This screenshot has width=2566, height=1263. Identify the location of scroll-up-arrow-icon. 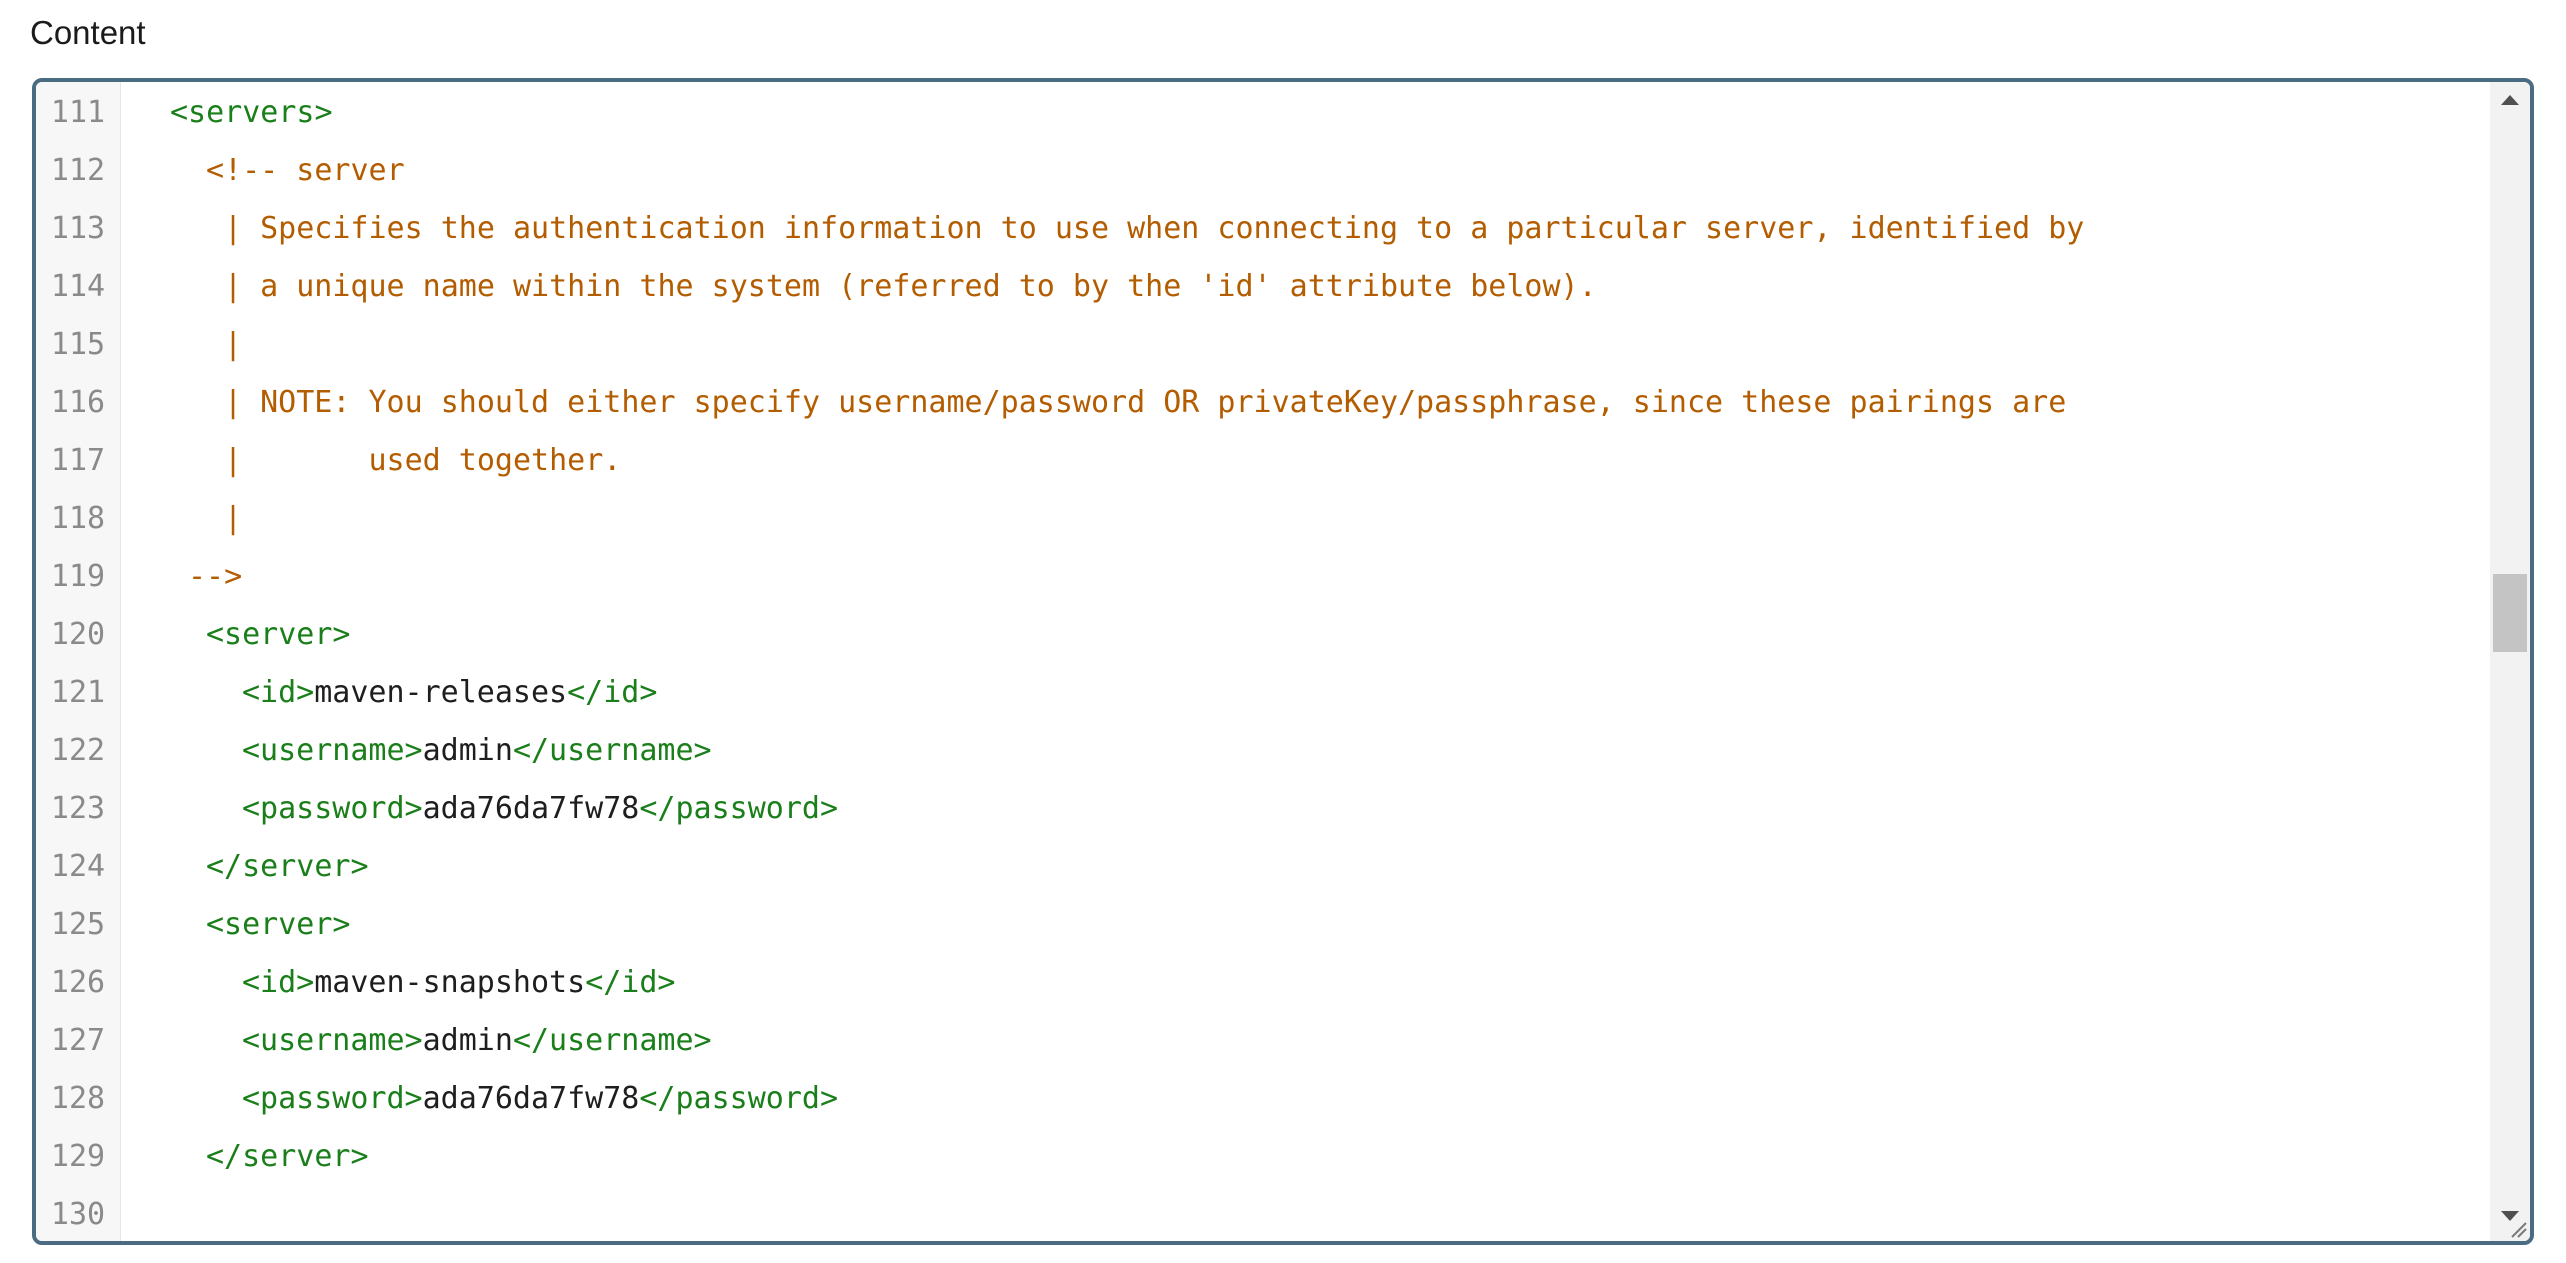
(2510, 100).